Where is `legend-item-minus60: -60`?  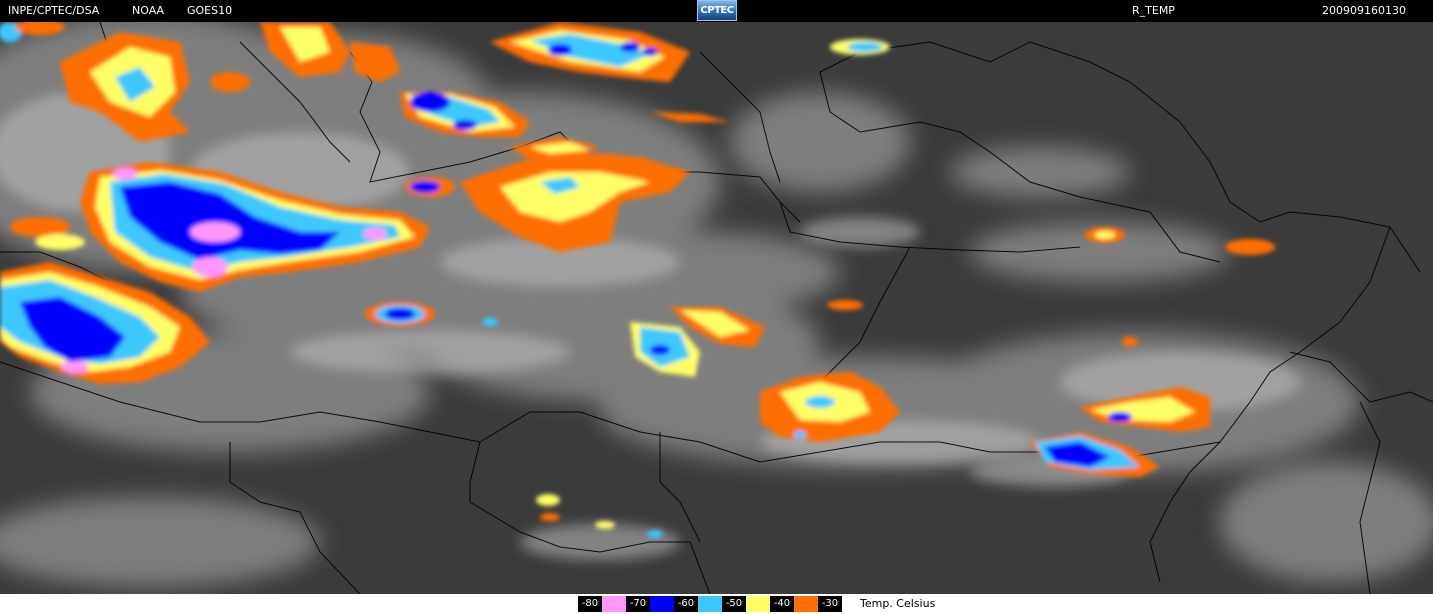
legend-item-minus60: -60 is located at coordinates (698, 604).